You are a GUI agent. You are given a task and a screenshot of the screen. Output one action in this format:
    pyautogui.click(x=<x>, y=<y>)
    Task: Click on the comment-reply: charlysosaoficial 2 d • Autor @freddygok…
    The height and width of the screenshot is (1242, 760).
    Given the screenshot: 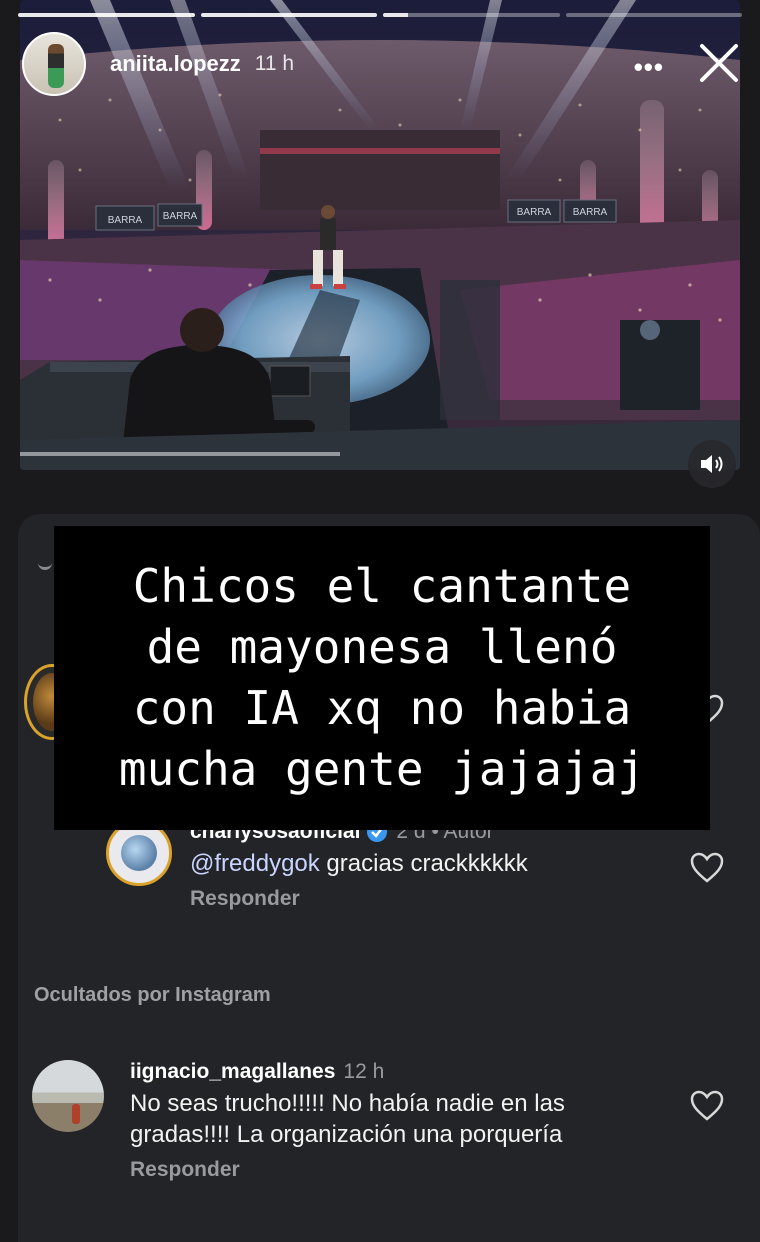 What is the action you would take?
    pyautogui.click(x=388, y=865)
    